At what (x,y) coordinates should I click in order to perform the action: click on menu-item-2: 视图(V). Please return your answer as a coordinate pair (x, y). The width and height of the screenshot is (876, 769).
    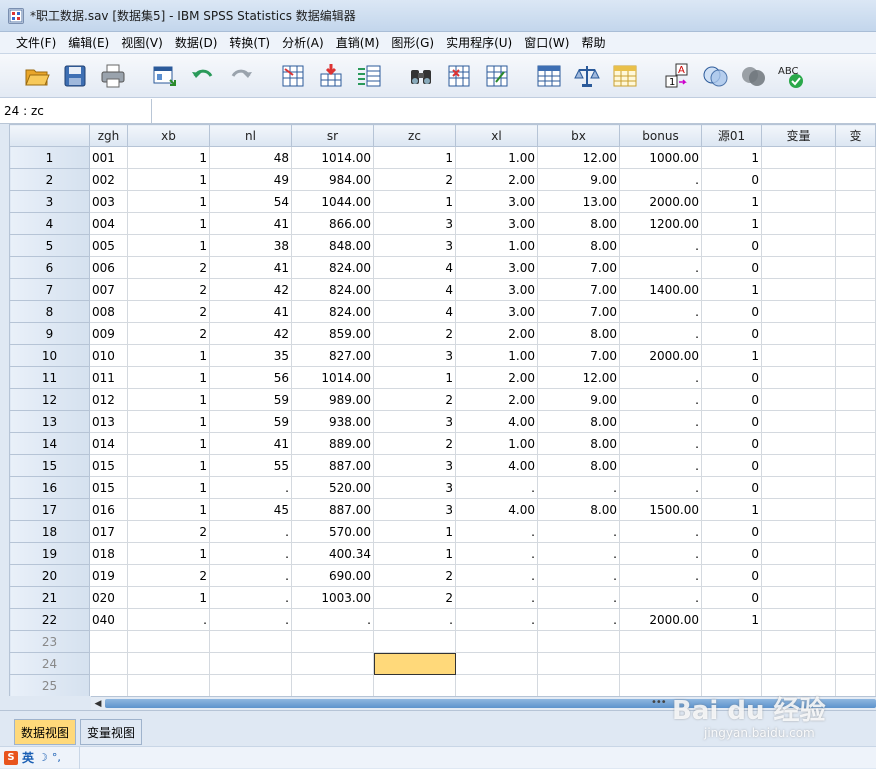
    Looking at the image, I should click on (142, 43).